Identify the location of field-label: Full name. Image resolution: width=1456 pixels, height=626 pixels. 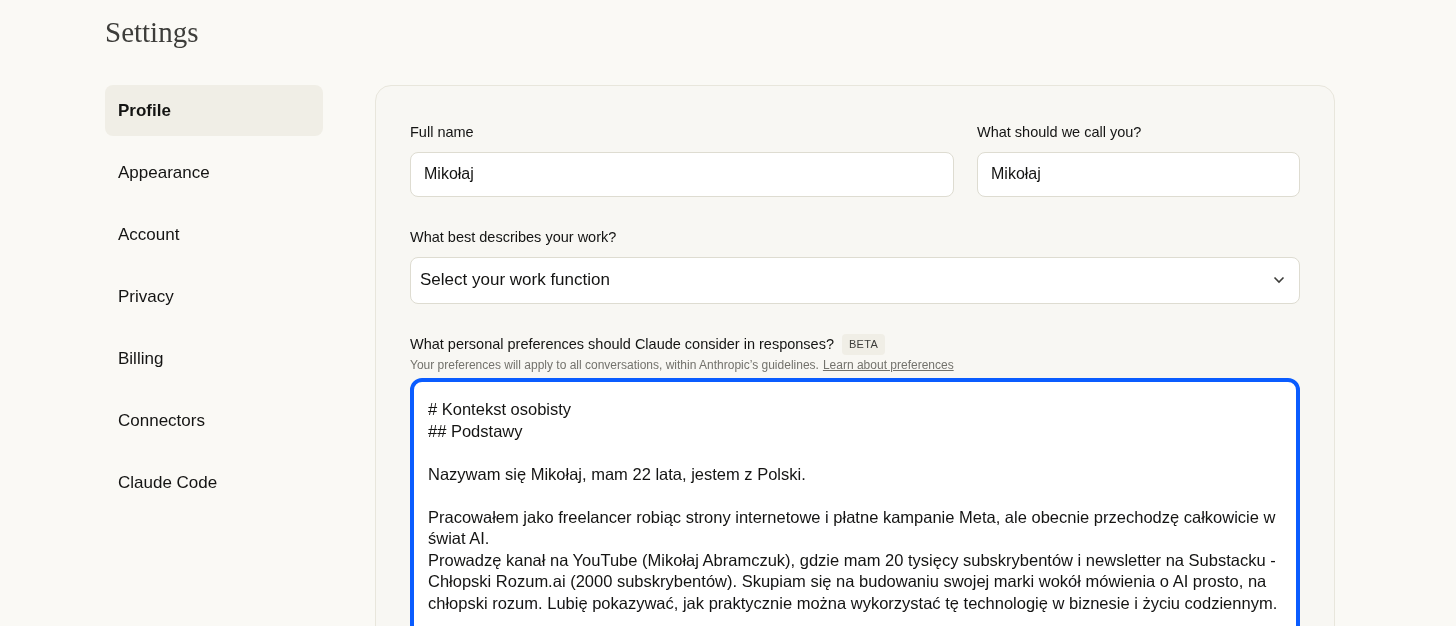
(442, 132).